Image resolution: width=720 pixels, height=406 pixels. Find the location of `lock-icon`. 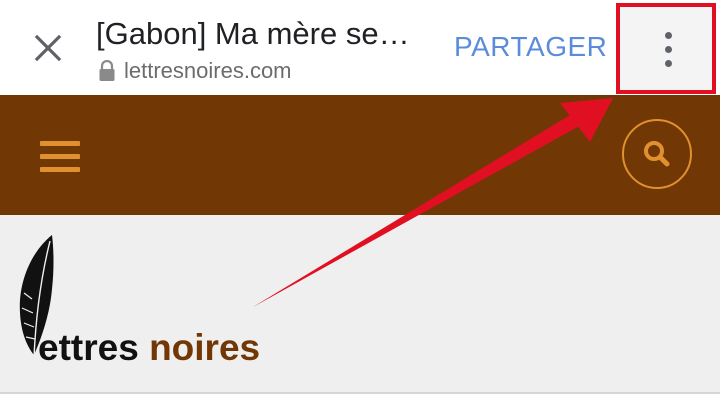

lock-icon is located at coordinates (107, 70).